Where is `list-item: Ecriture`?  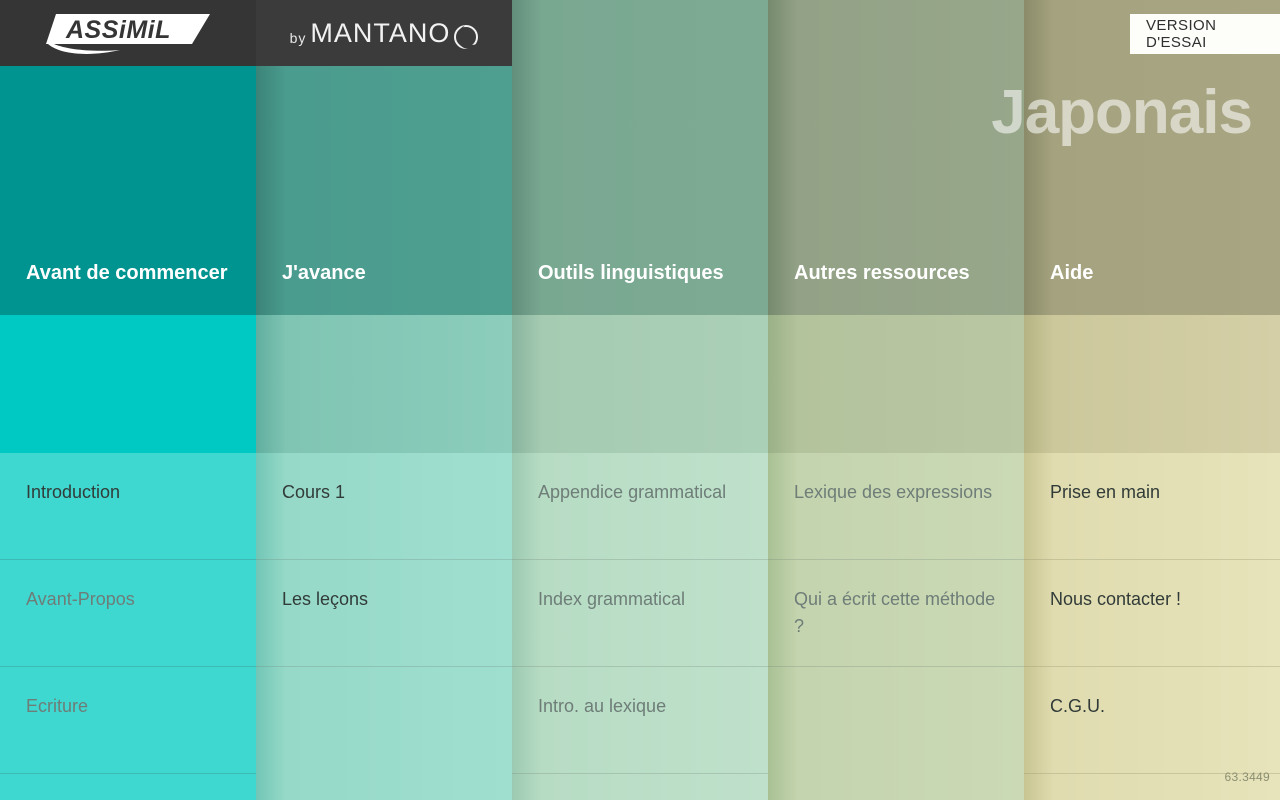
list-item: Ecriture is located at coordinates (128, 720).